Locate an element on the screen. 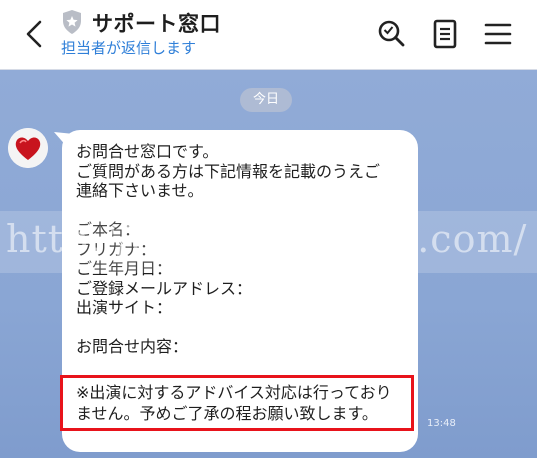 The image size is (537, 458). avatar is located at coordinates (28, 148).